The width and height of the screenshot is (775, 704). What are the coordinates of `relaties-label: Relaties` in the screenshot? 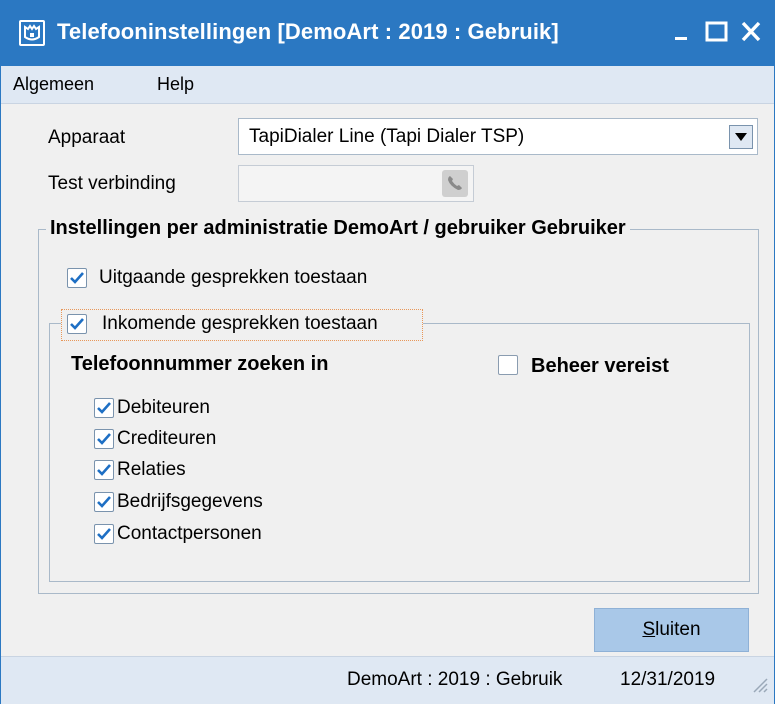 It's located at (151, 469).